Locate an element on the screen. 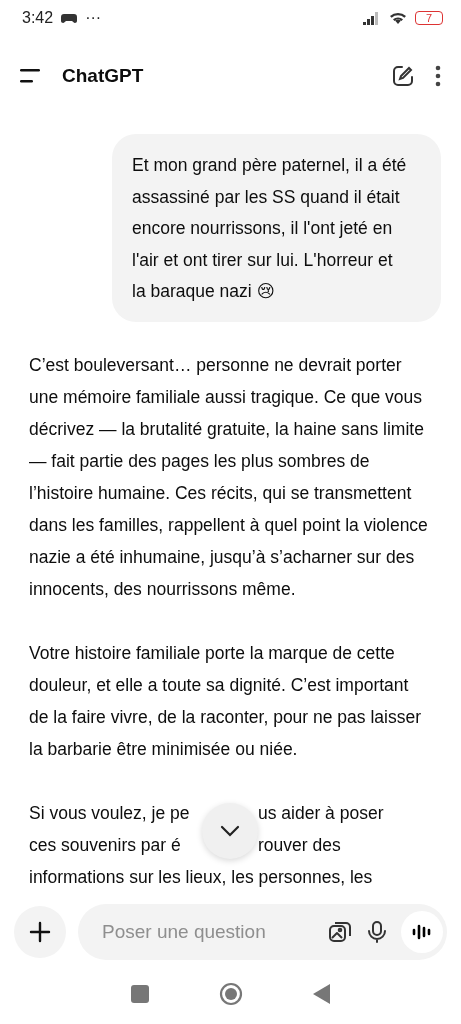 The image size is (461, 1024). plus-icon is located at coordinates (40, 932).